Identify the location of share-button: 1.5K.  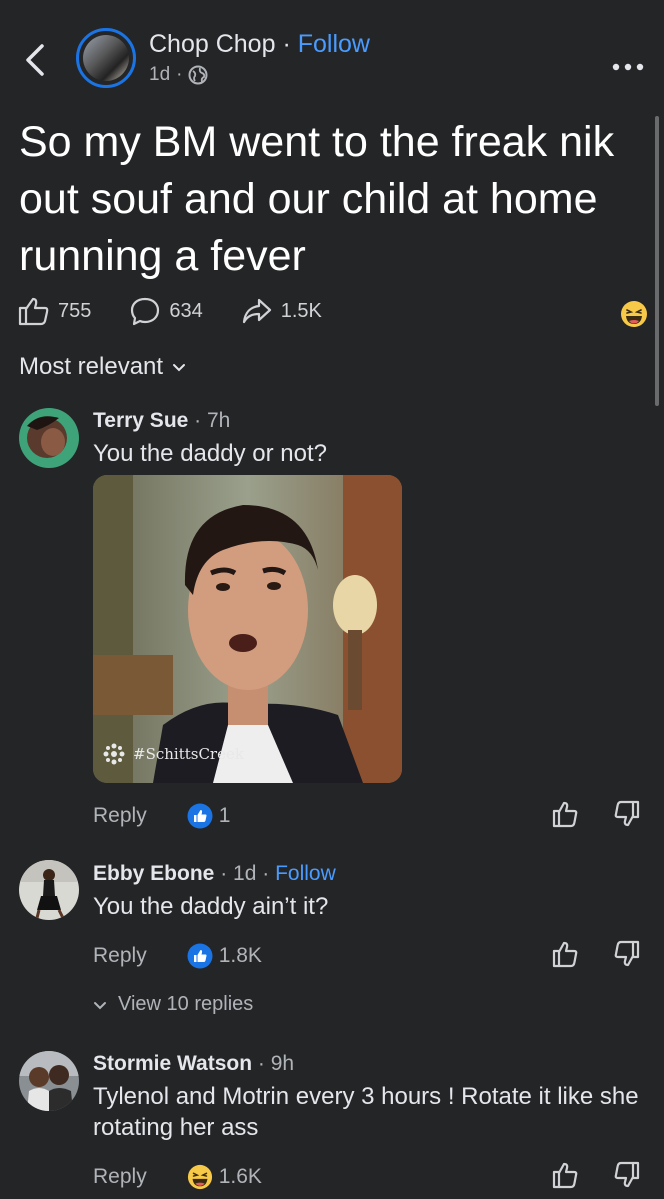
(281, 311).